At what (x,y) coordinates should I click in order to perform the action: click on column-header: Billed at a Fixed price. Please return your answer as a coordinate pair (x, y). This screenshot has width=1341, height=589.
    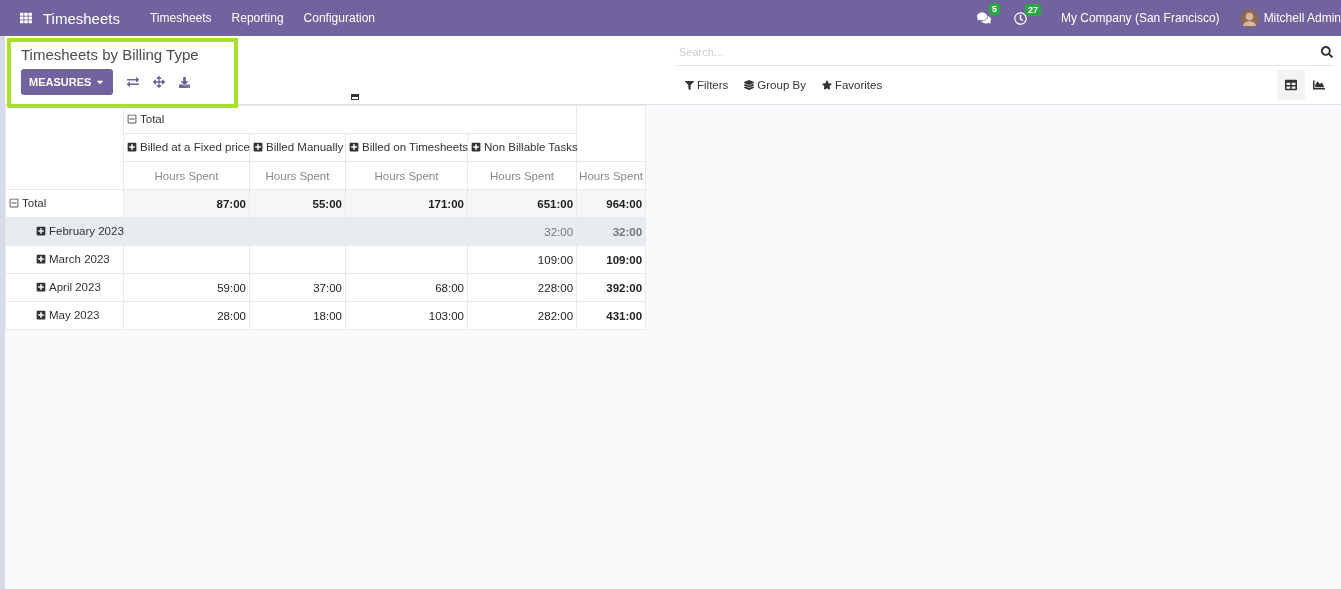
    Looking at the image, I should click on (186, 147).